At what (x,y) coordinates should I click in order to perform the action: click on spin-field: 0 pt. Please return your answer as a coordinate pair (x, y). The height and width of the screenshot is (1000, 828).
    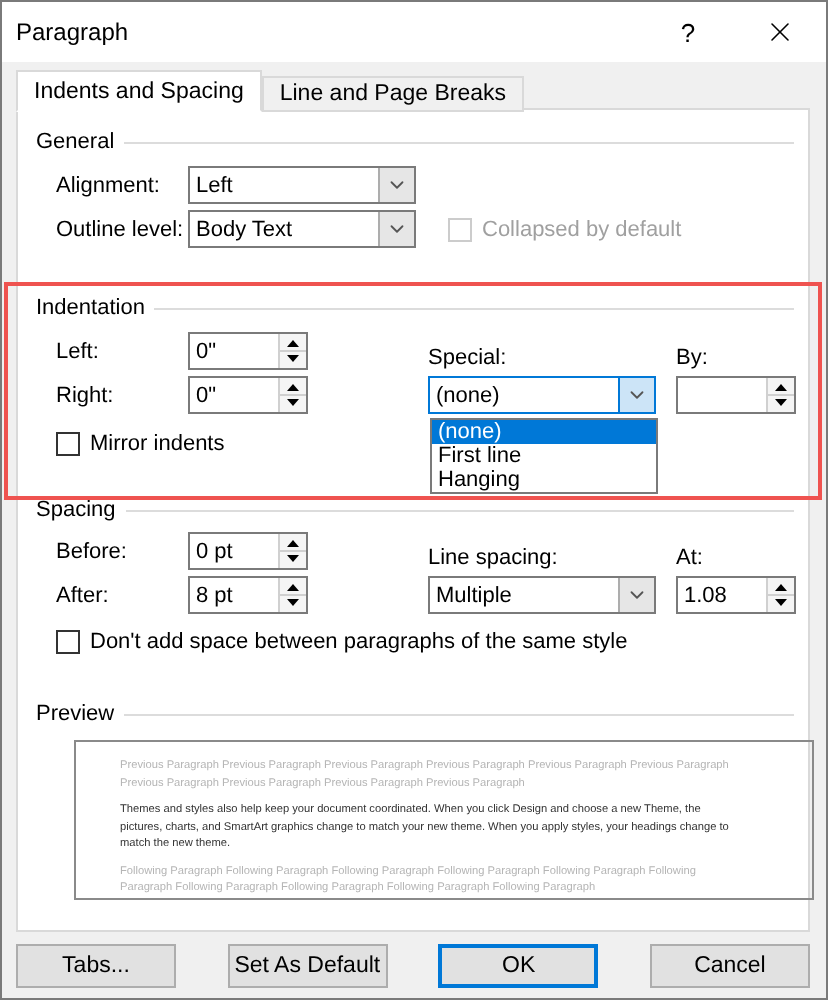
    Looking at the image, I should click on (248, 551).